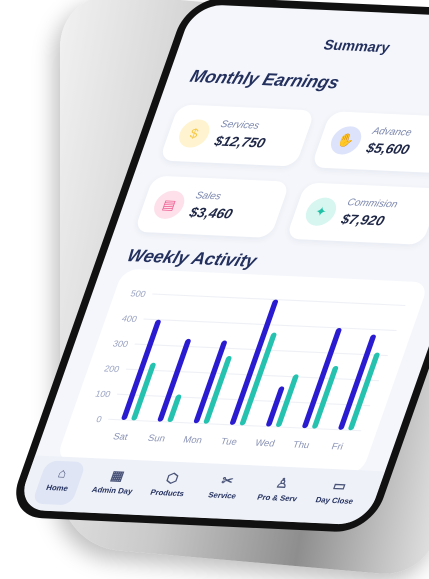 The height and width of the screenshot is (579, 429). I want to click on tab-label: Home, so click(56, 489).